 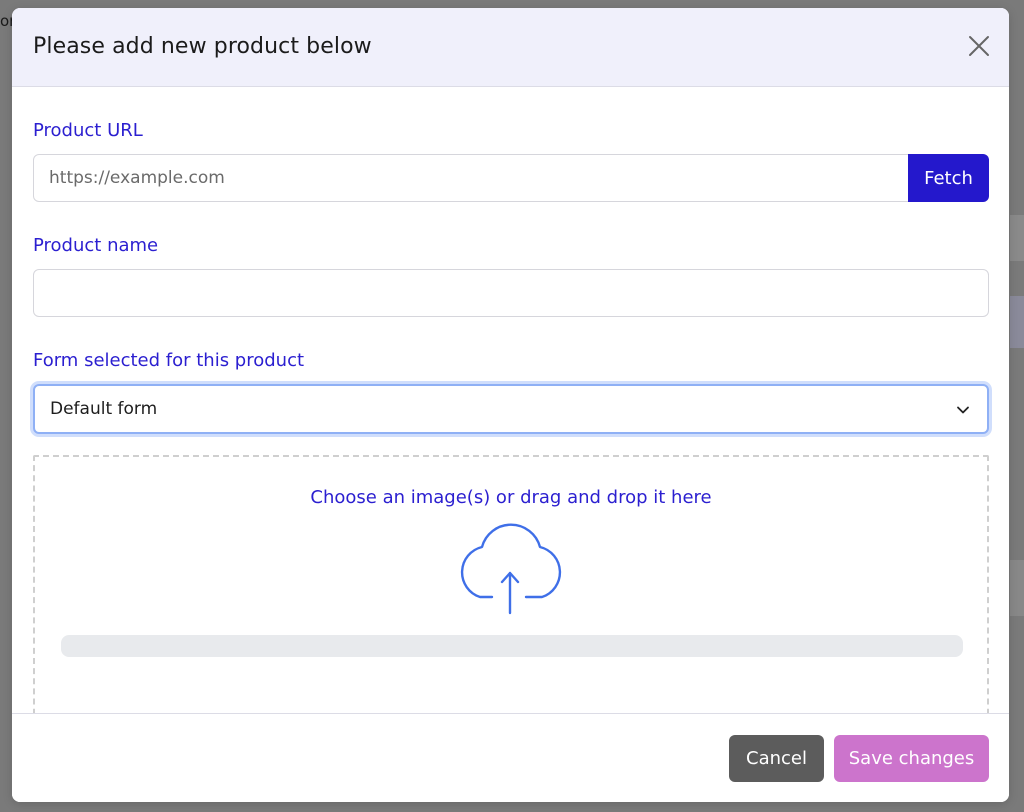 What do you see at coordinates (510, 47) in the screenshot?
I see `modal-header: Please add new product below` at bounding box center [510, 47].